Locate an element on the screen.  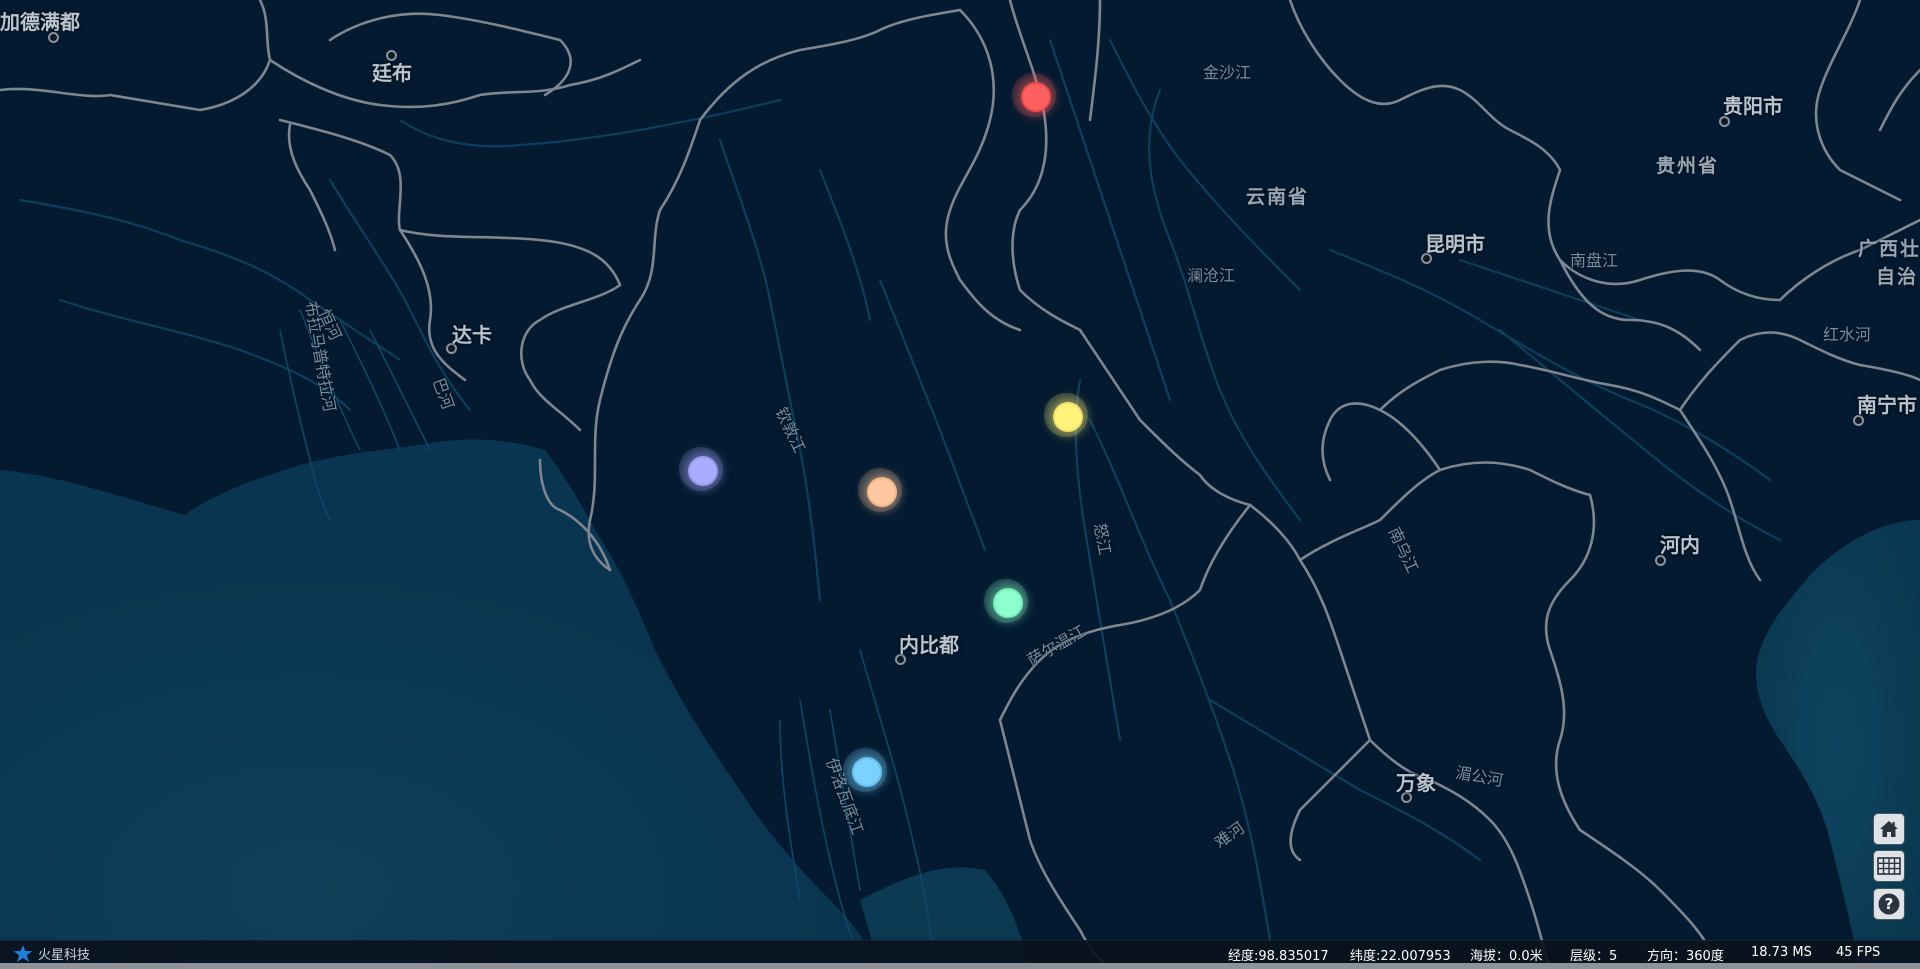
map-marker-blue is located at coordinates (867, 772).